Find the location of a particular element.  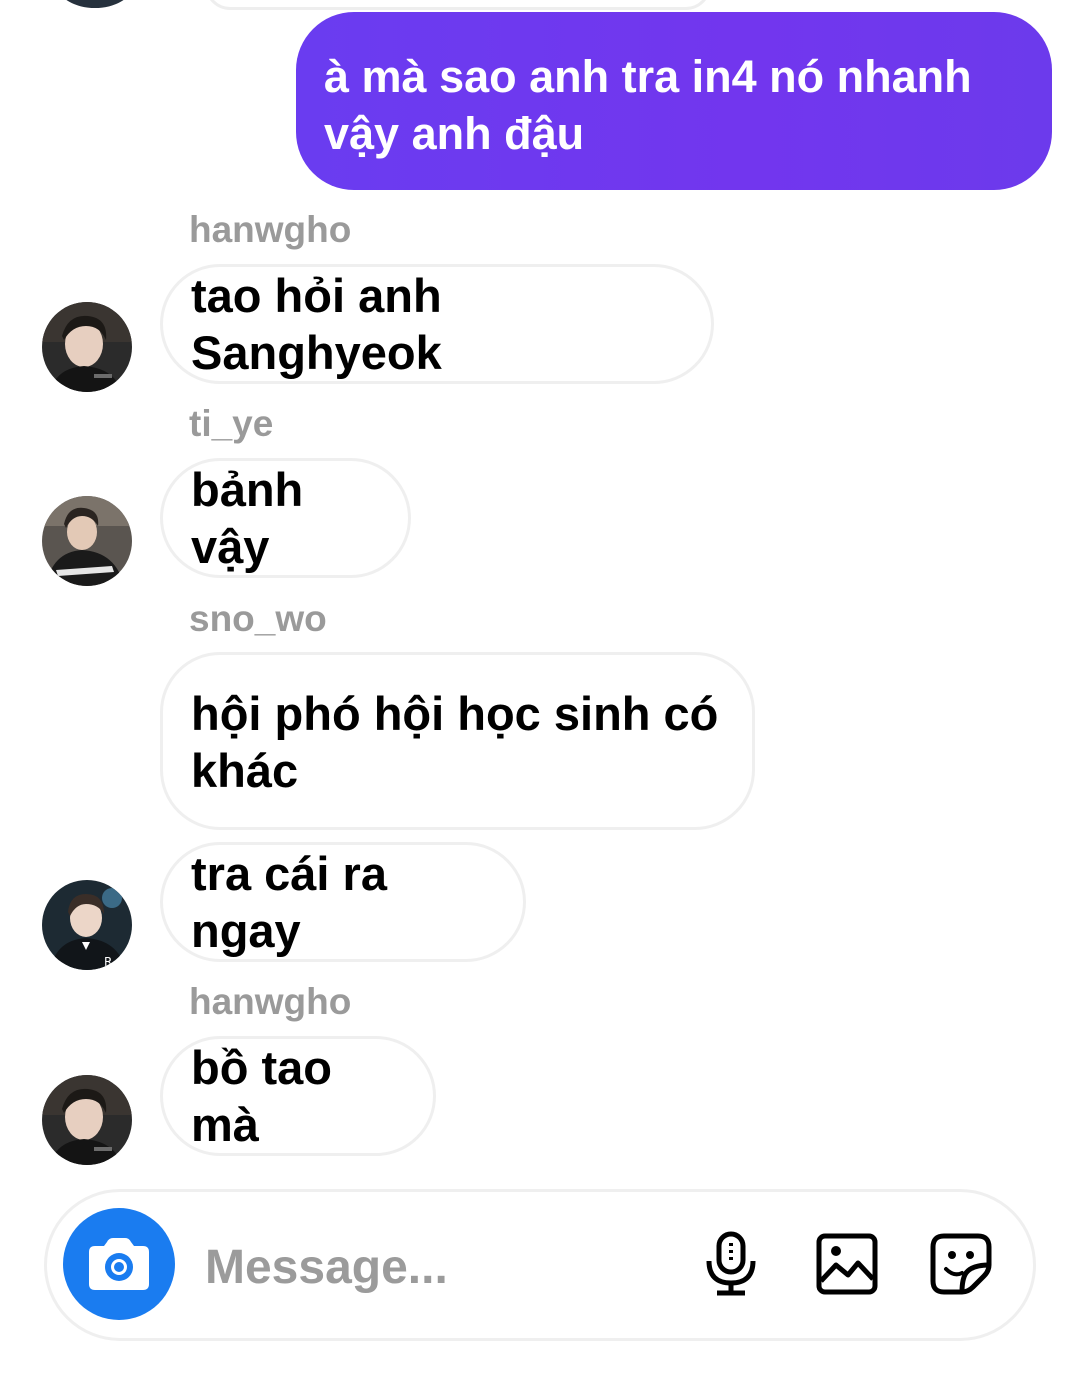

received-message-bubble: hội phó hội học sinh có khác is located at coordinates (457, 741).